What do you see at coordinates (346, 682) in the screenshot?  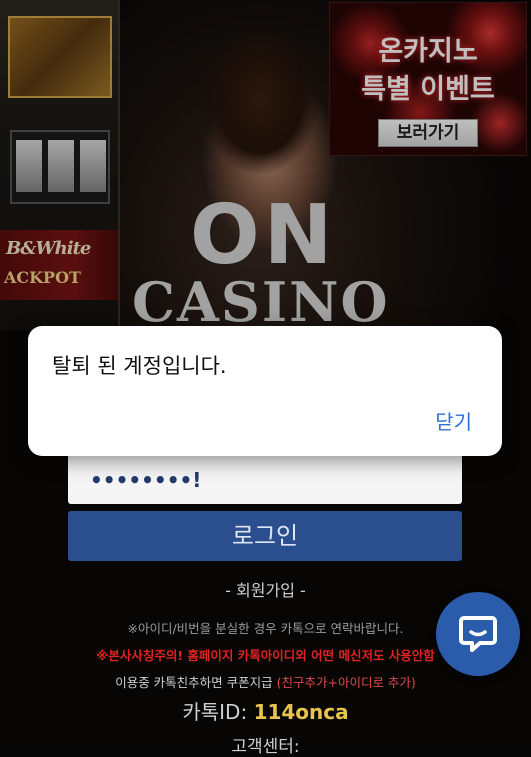 I see `friend-coupon-highlight: (친구추가+아이디로 추가)` at bounding box center [346, 682].